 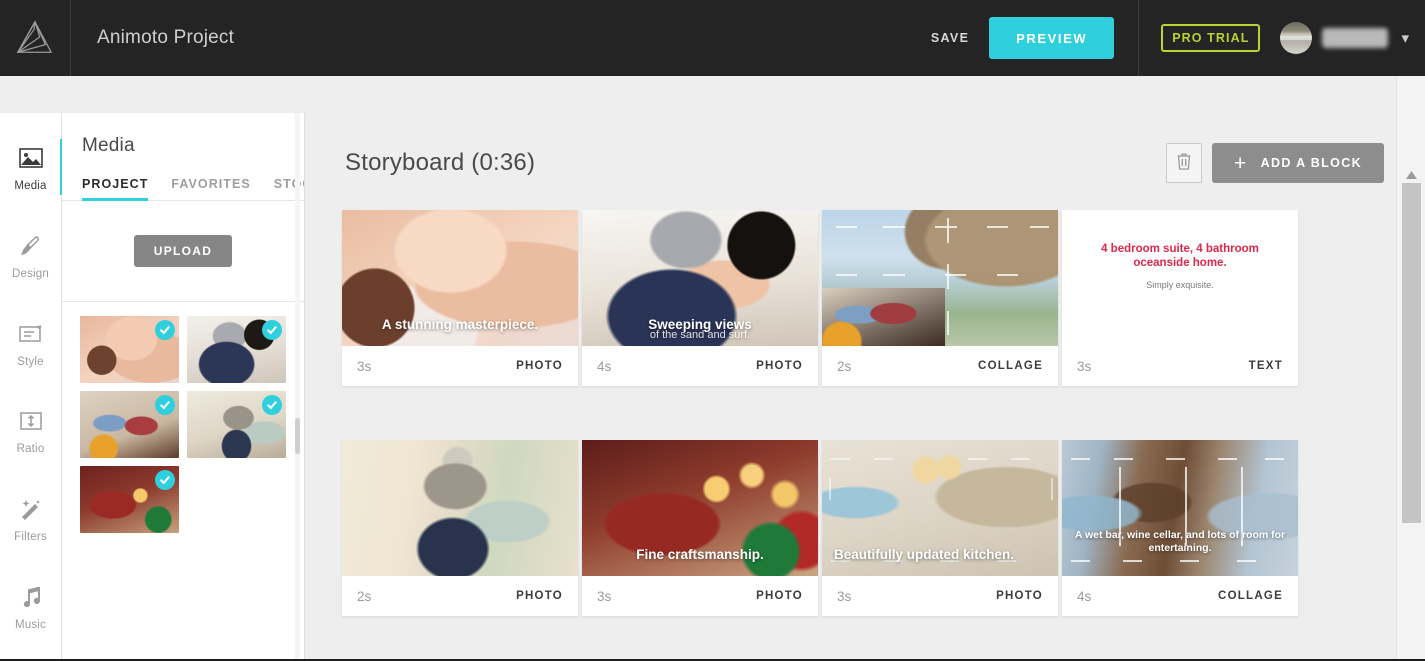 I want to click on storyboard-card: Beautifully updated kitchen. 3s PHOTO, so click(x=940, y=528).